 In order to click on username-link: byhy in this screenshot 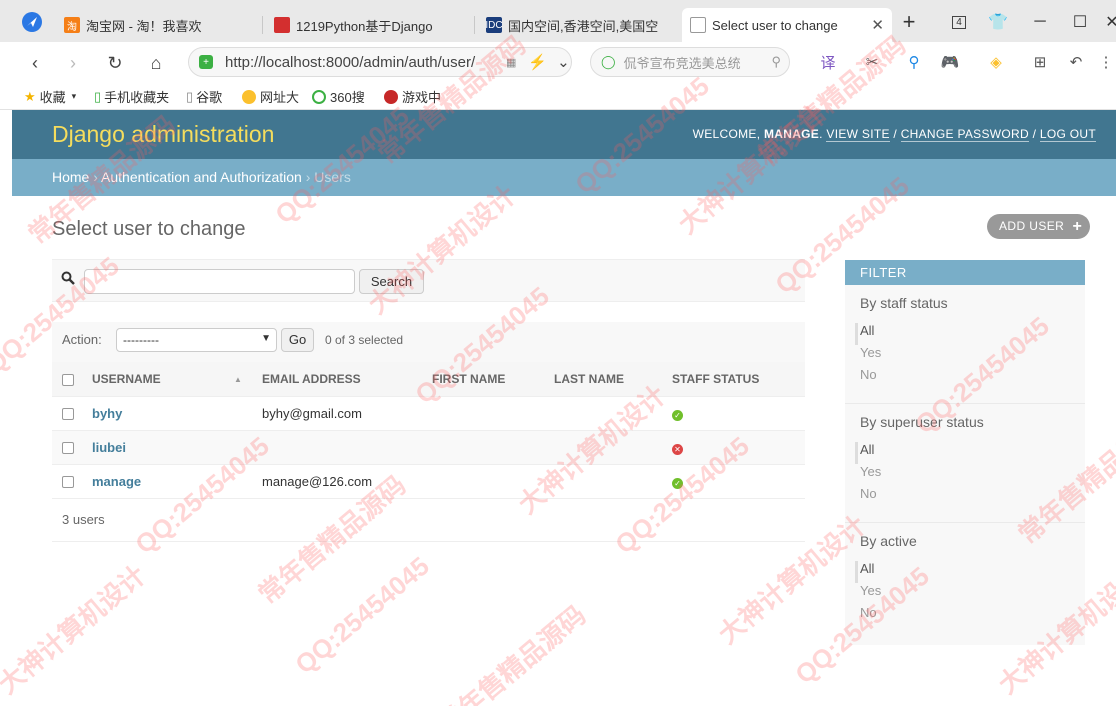, I will do `click(107, 413)`.